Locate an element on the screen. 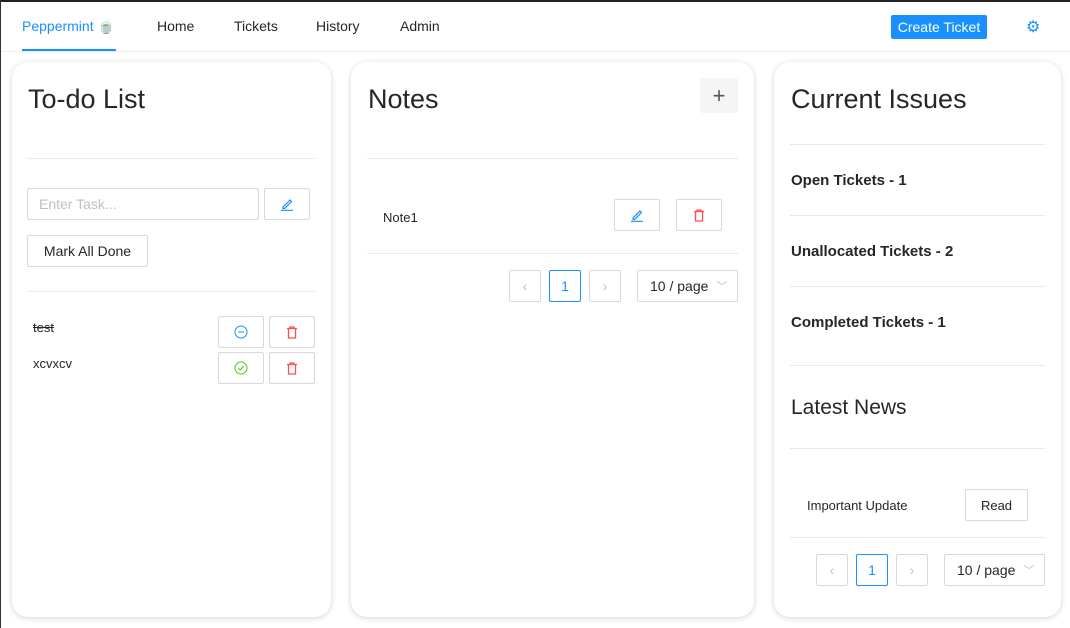 The width and height of the screenshot is (1070, 628). news-item-title: Important Update is located at coordinates (857, 505).